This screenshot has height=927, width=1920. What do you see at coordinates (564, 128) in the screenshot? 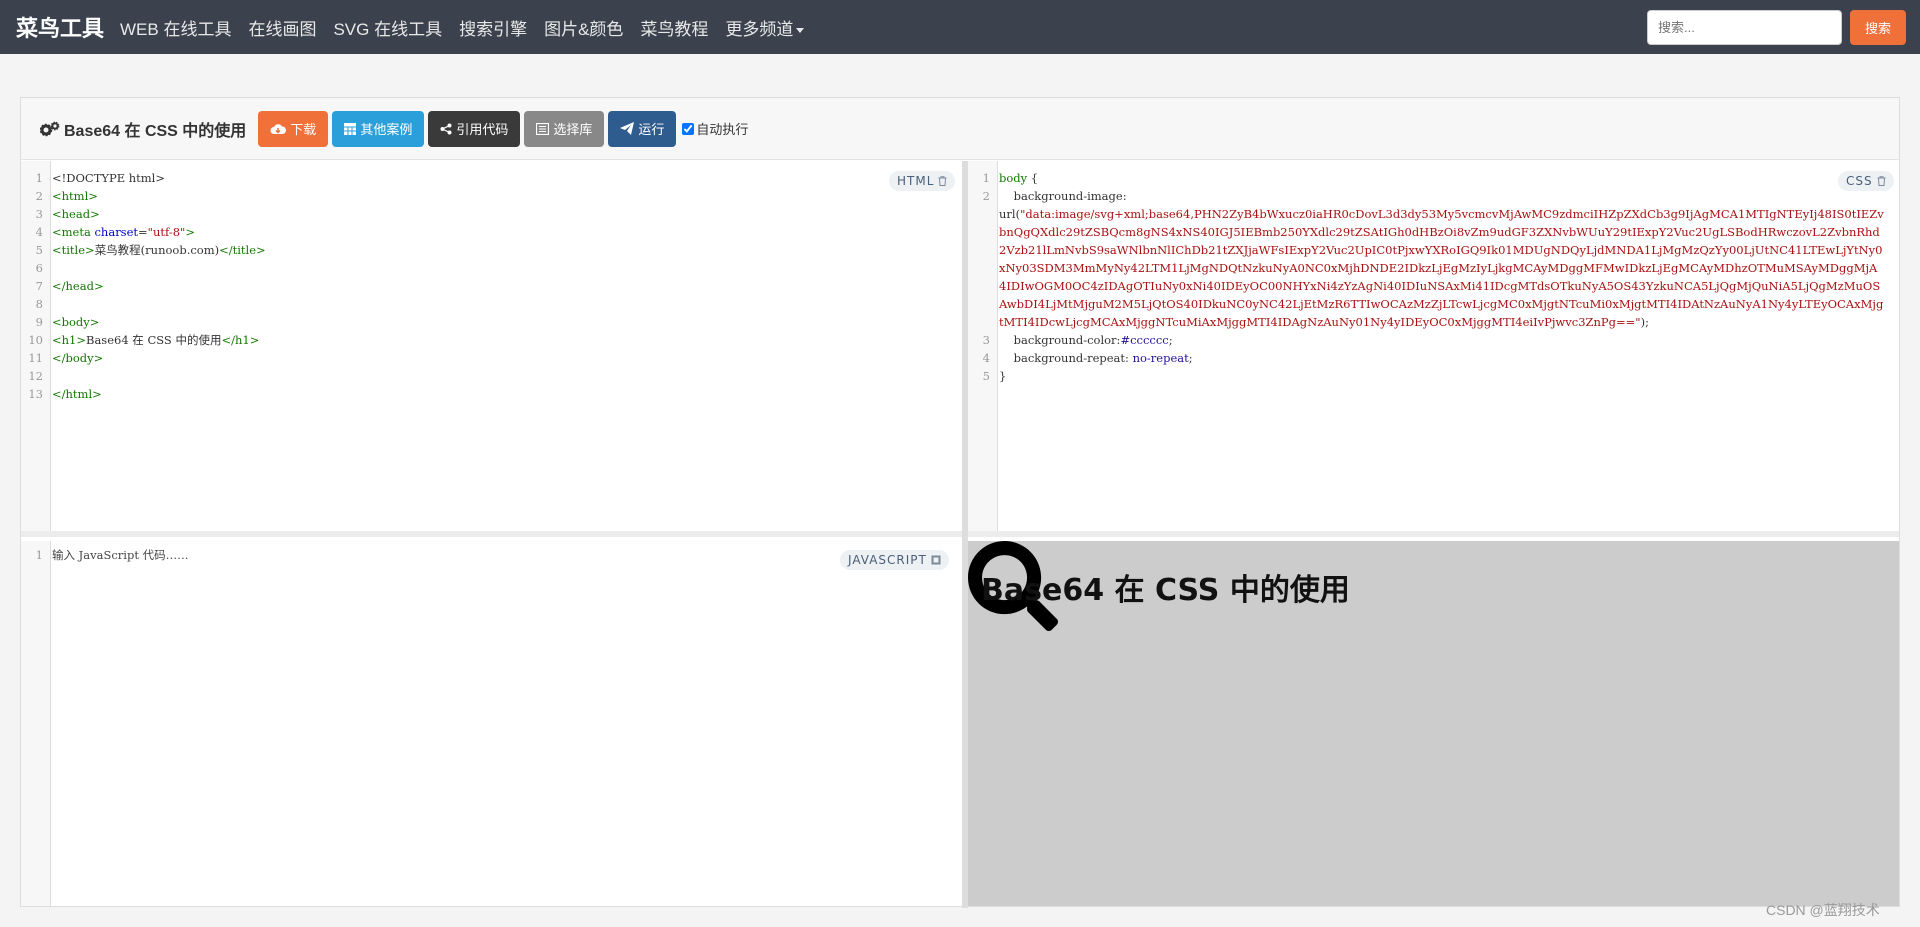
I see `select-library-button: 选择库` at bounding box center [564, 128].